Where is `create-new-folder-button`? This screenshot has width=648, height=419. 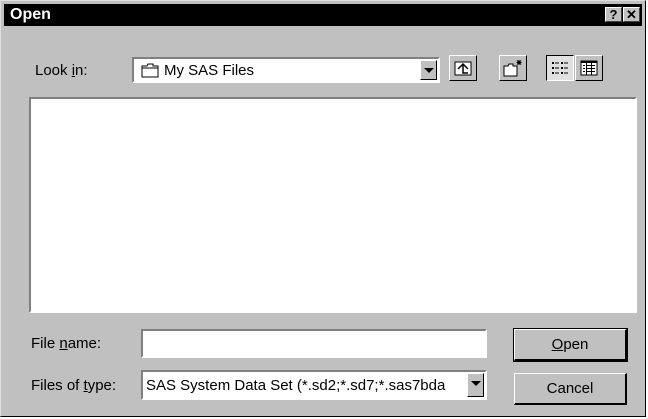 create-new-folder-button is located at coordinates (513, 68).